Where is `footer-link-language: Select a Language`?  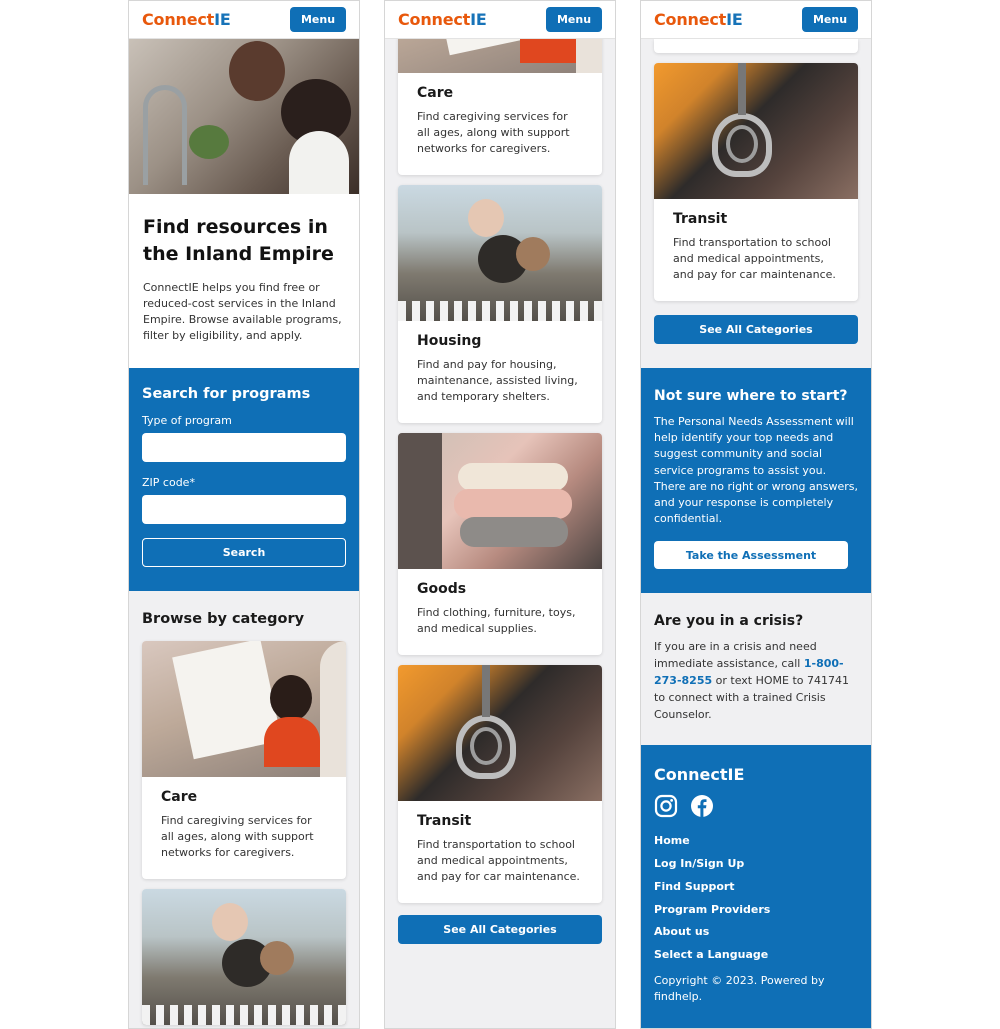
footer-link-language: Select a Language is located at coordinates (756, 955).